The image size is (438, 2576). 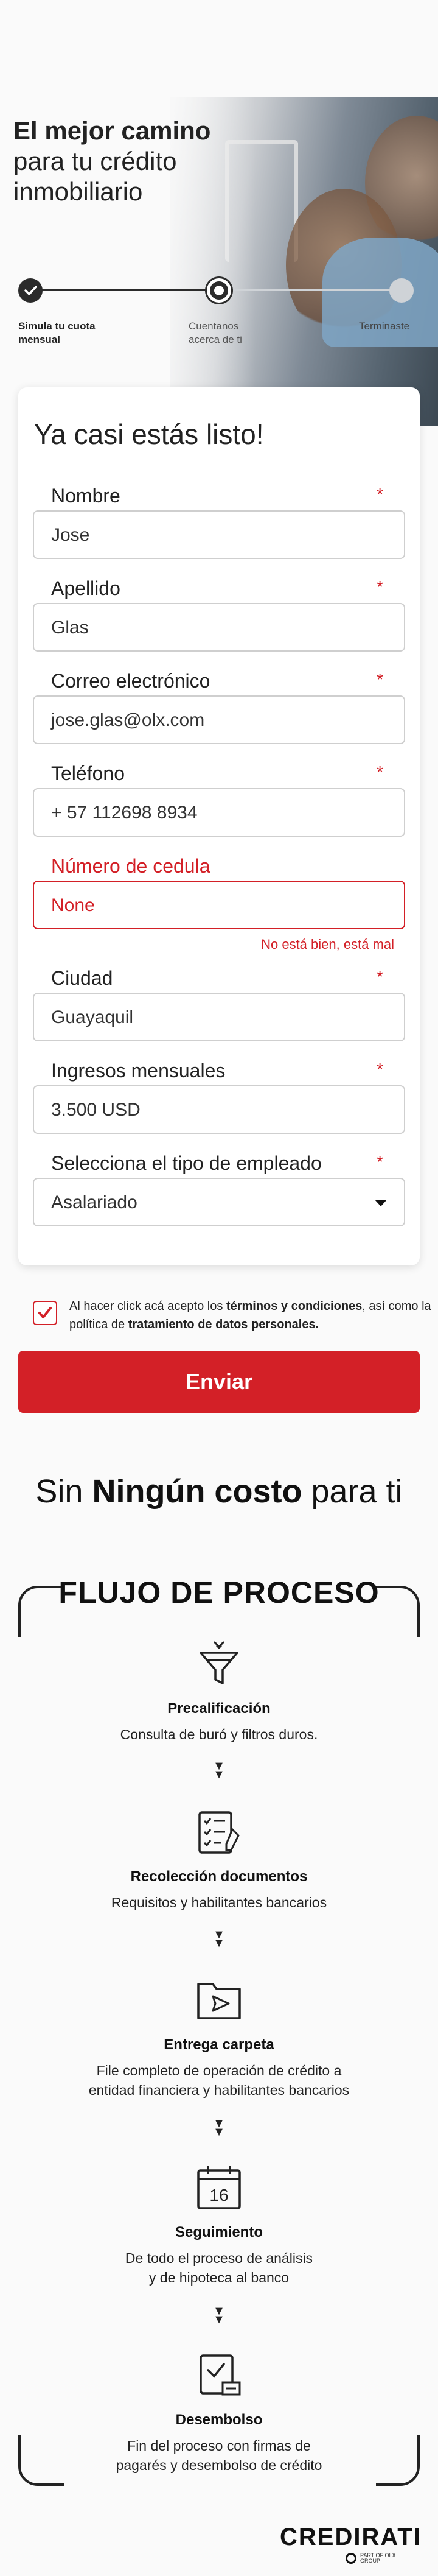 What do you see at coordinates (220, 2375) in the screenshot?
I see `approval-icon` at bounding box center [220, 2375].